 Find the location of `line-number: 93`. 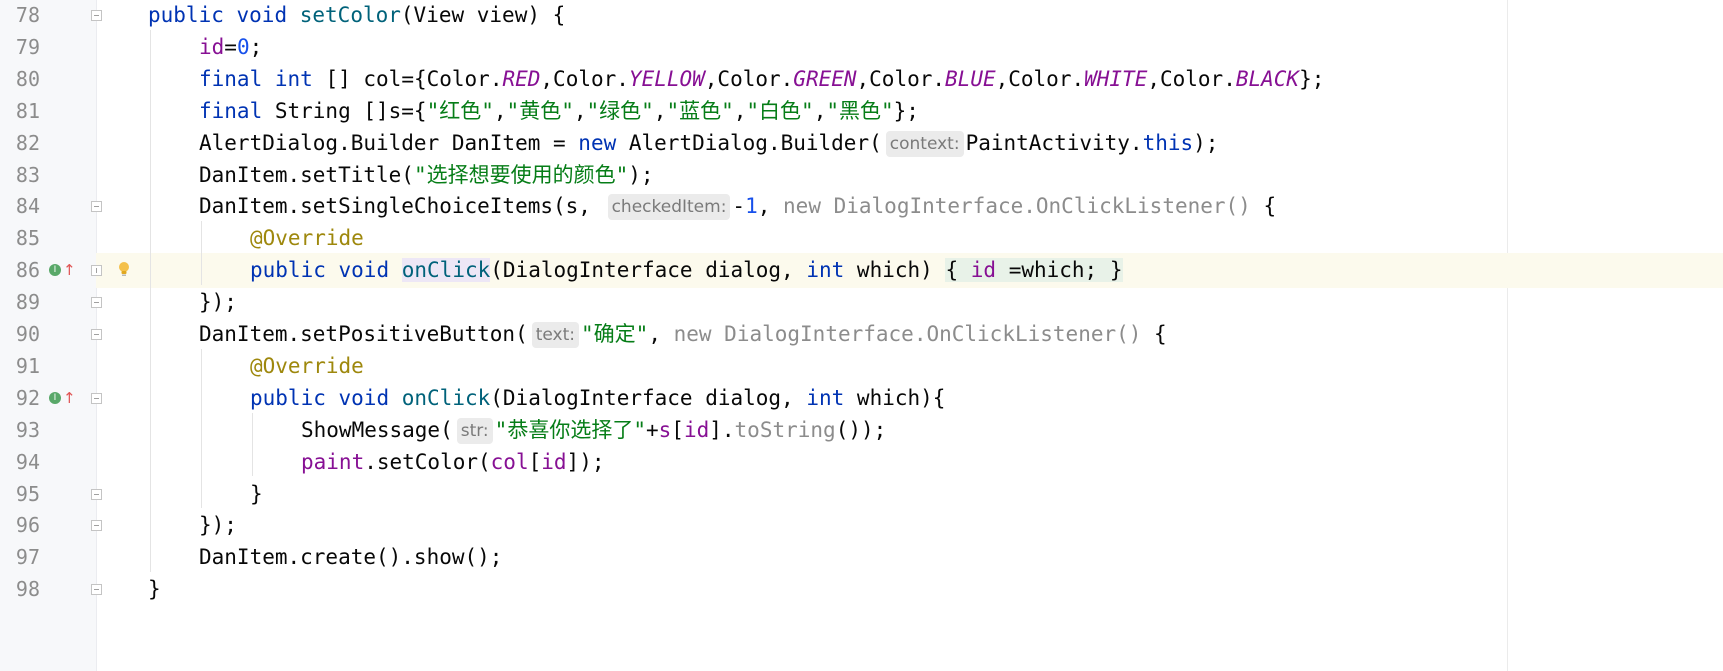

line-number: 93 is located at coordinates (20, 430).